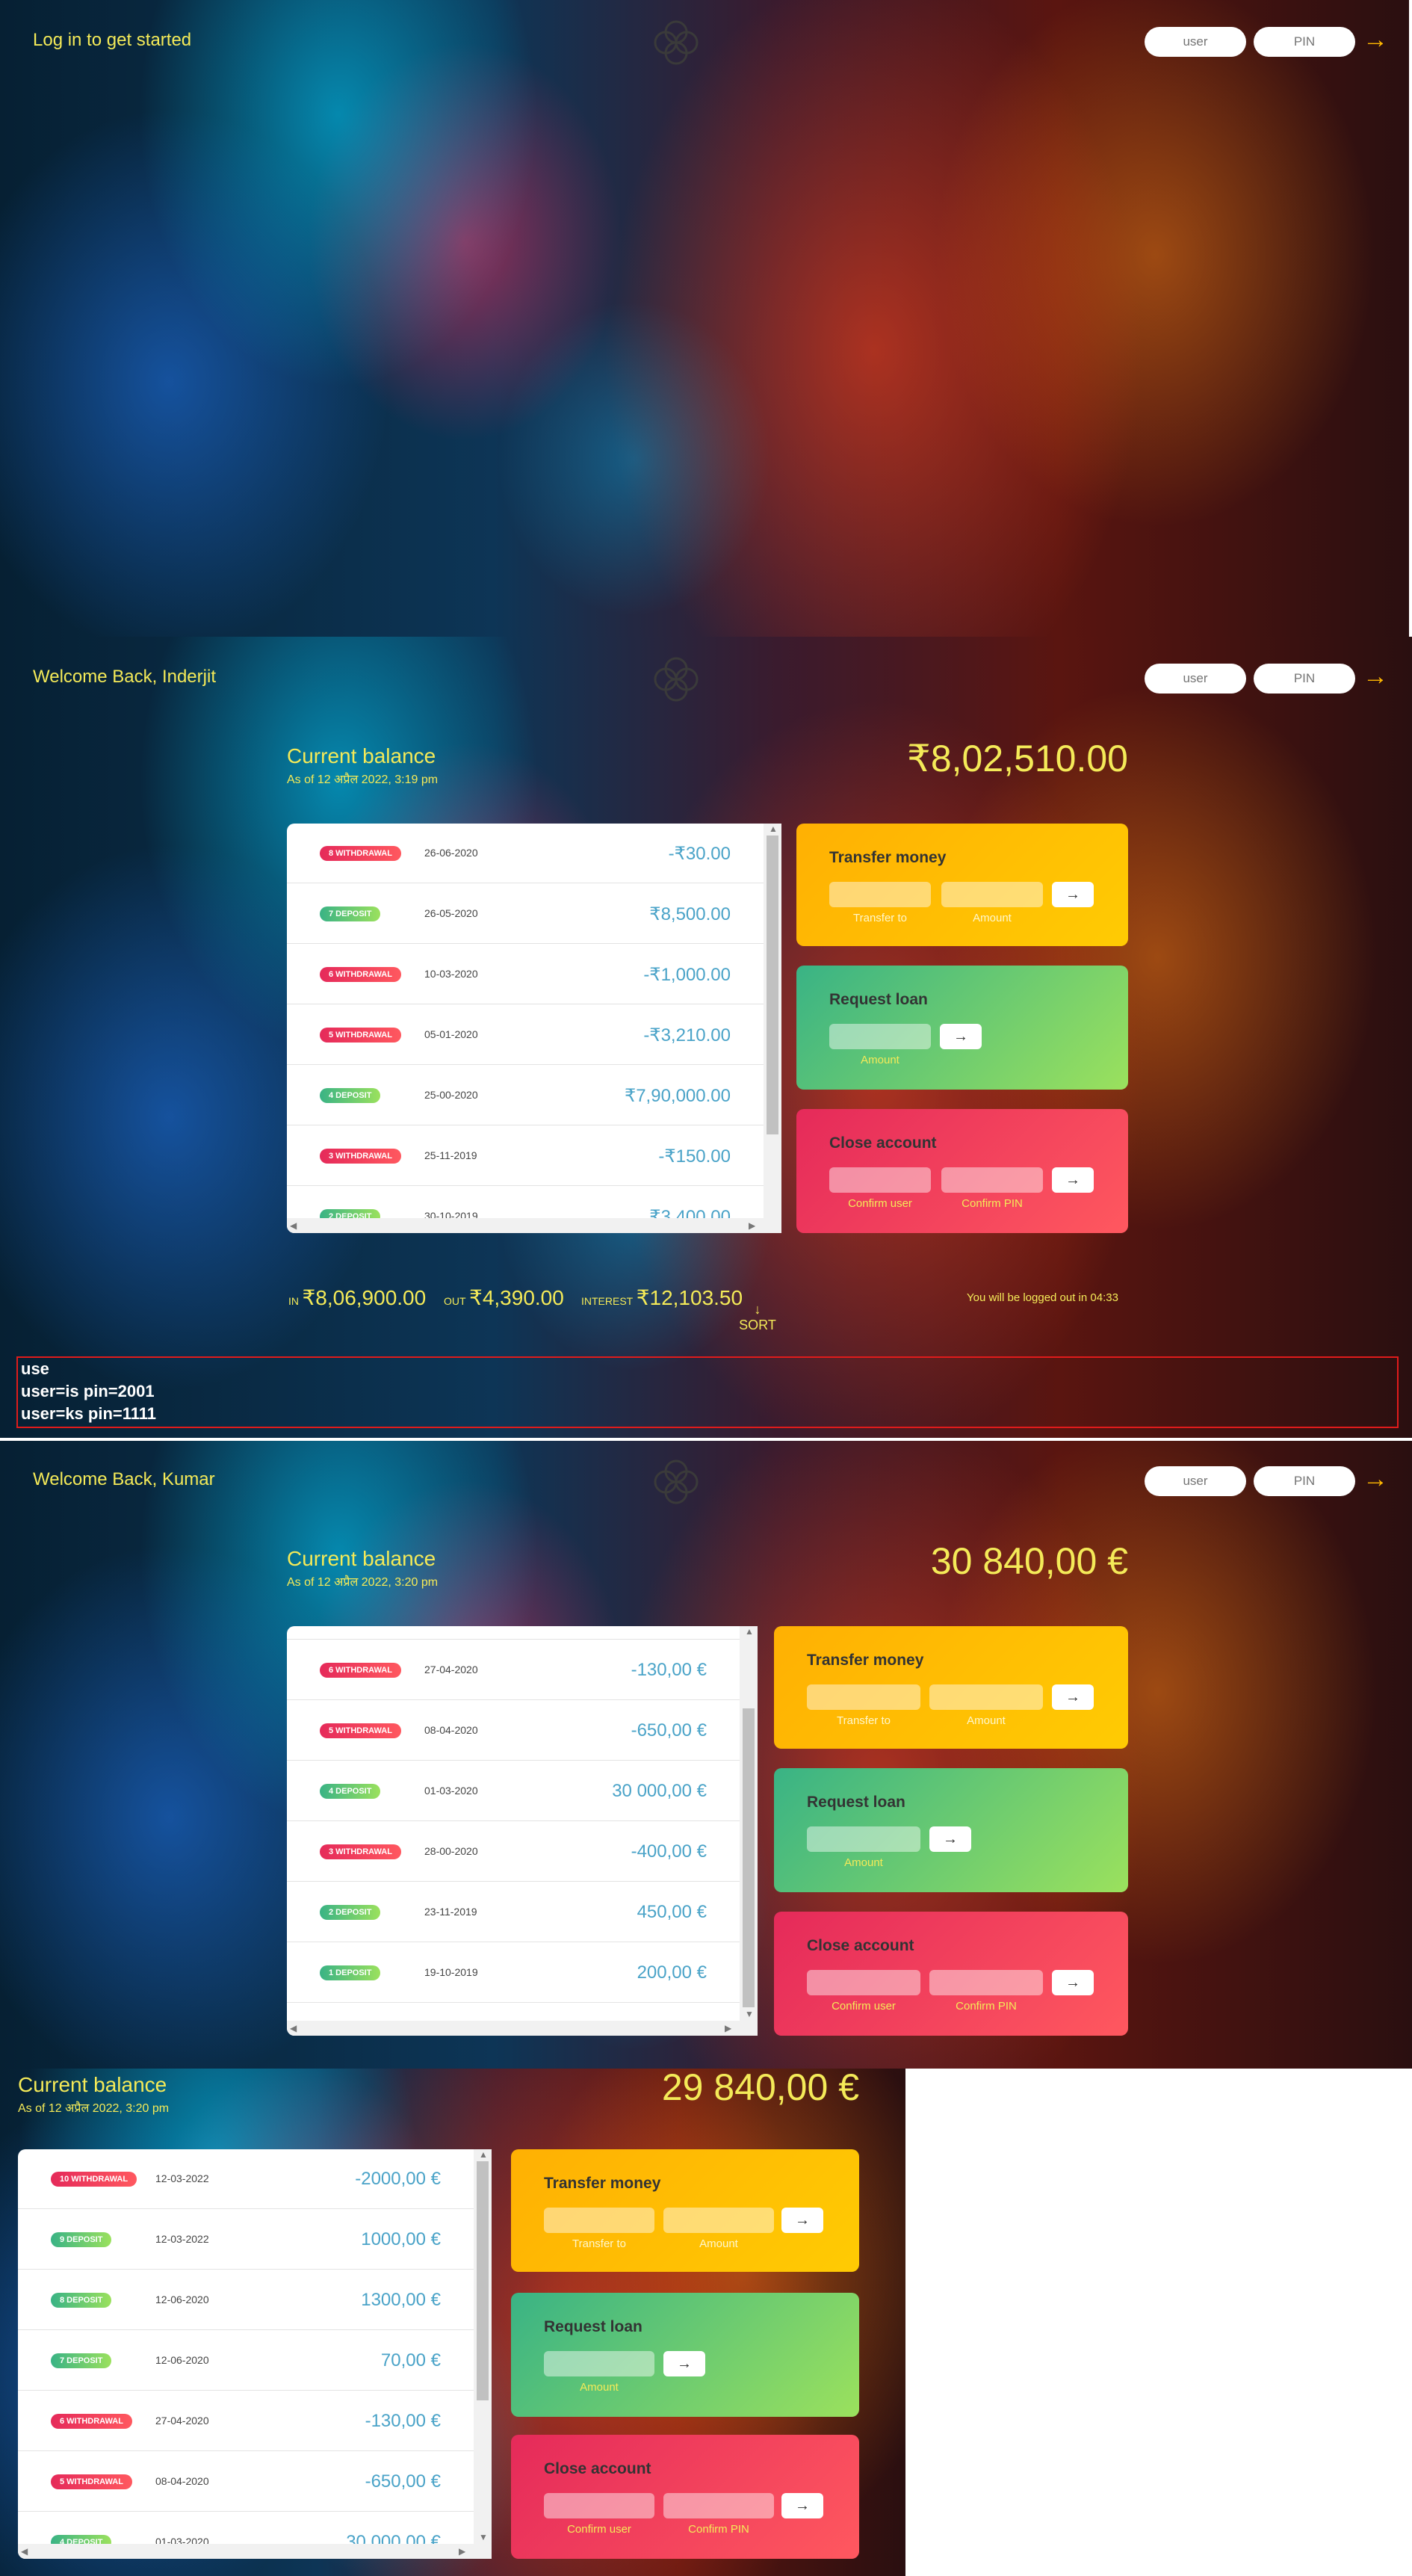 This screenshot has width=1412, height=2576. Describe the element at coordinates (706, 678) in the screenshot. I see `top-nav-screen-2: Welcome Back, Inderjit →` at that location.